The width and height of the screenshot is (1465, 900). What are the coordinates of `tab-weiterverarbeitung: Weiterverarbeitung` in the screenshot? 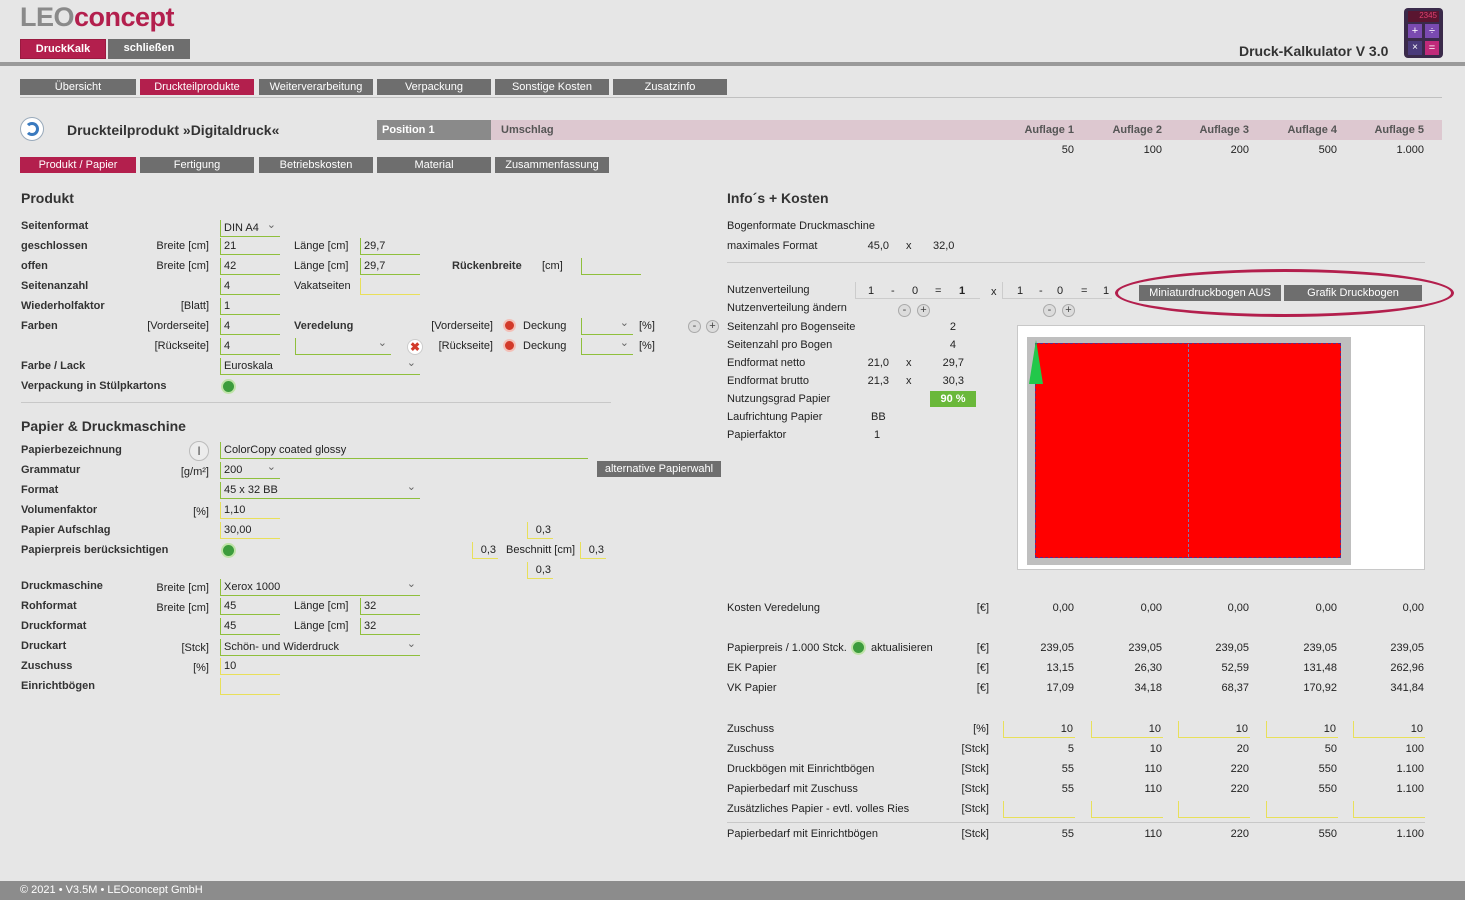 It's located at (316, 87).